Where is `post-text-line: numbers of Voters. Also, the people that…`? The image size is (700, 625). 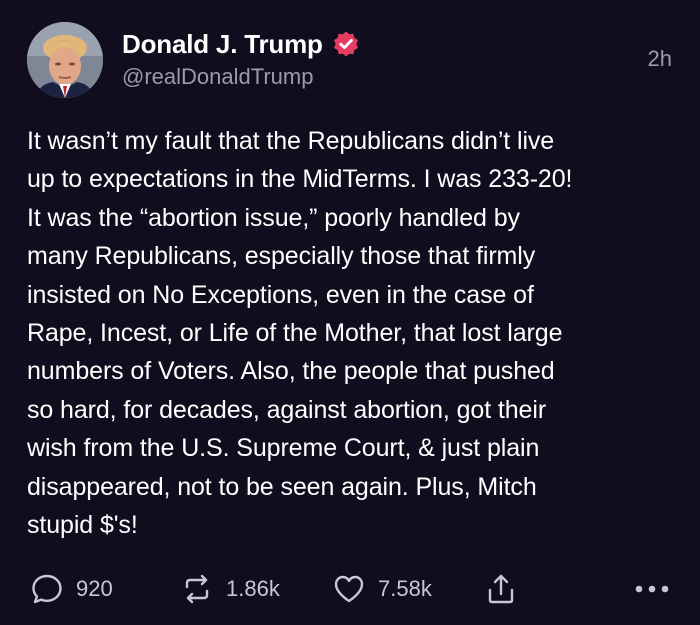 post-text-line: numbers of Voters. Also, the people that… is located at coordinates (291, 371).